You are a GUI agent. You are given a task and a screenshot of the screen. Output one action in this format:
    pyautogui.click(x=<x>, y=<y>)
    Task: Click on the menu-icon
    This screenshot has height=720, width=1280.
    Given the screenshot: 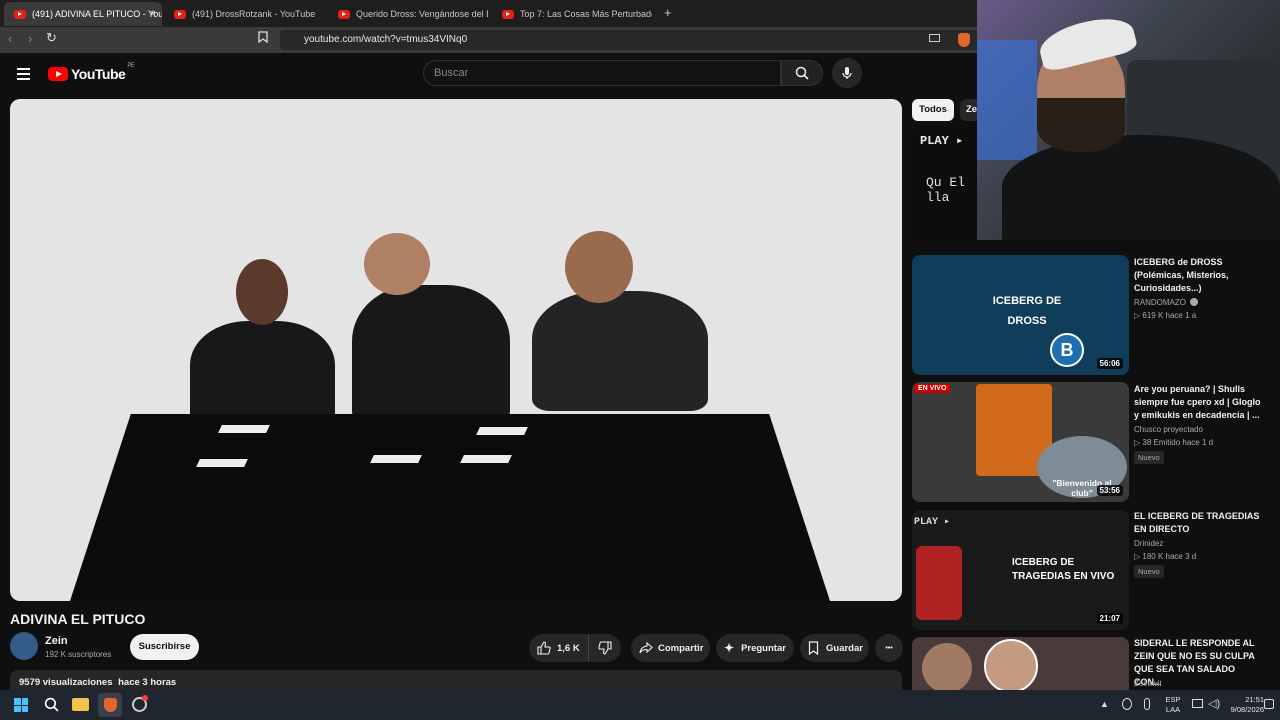 What is the action you would take?
    pyautogui.click(x=23, y=74)
    